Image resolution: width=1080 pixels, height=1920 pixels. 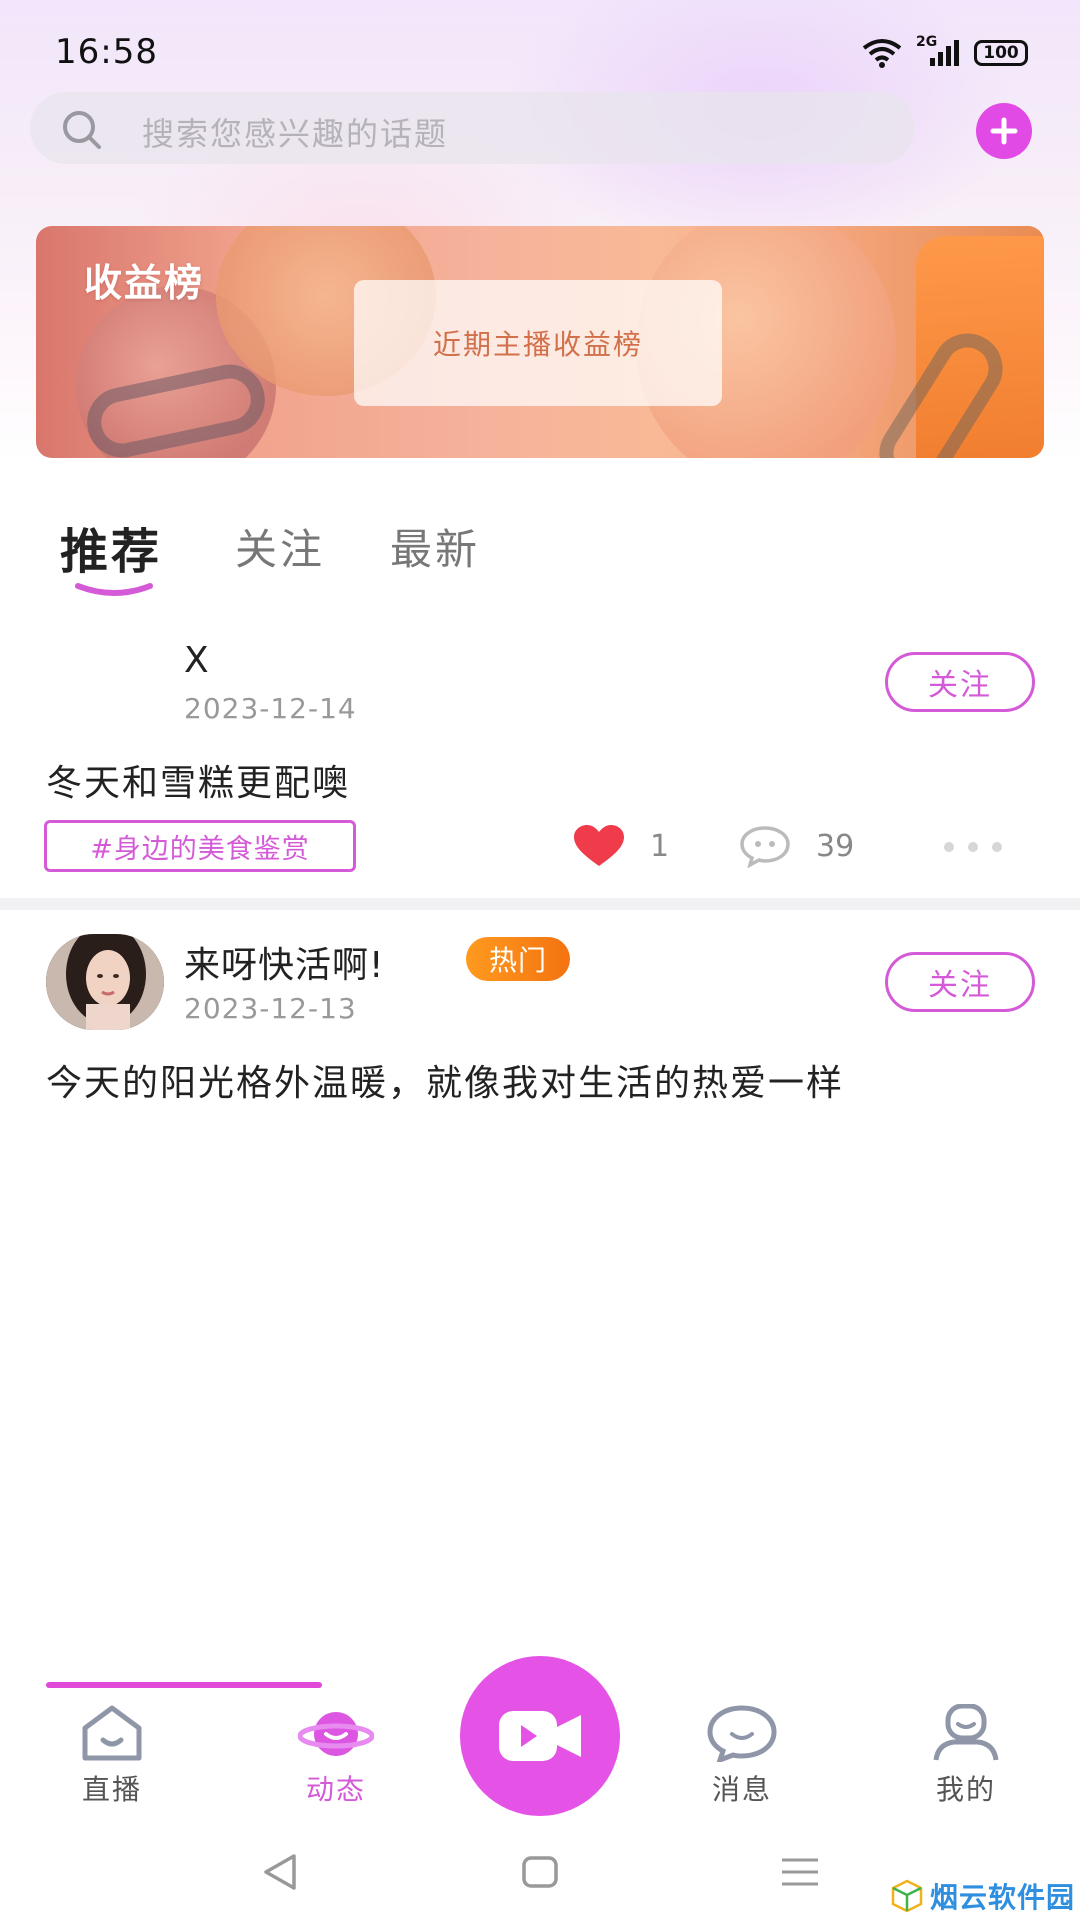 I want to click on battery-icon: 100, so click(x=1001, y=53).